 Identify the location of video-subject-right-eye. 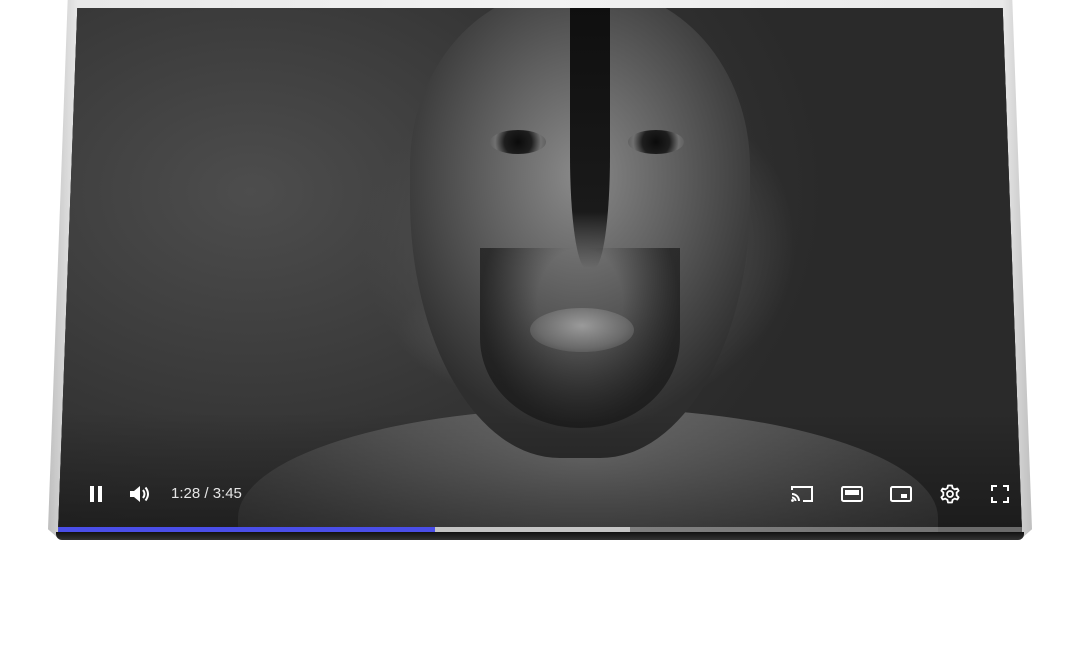
(656, 142).